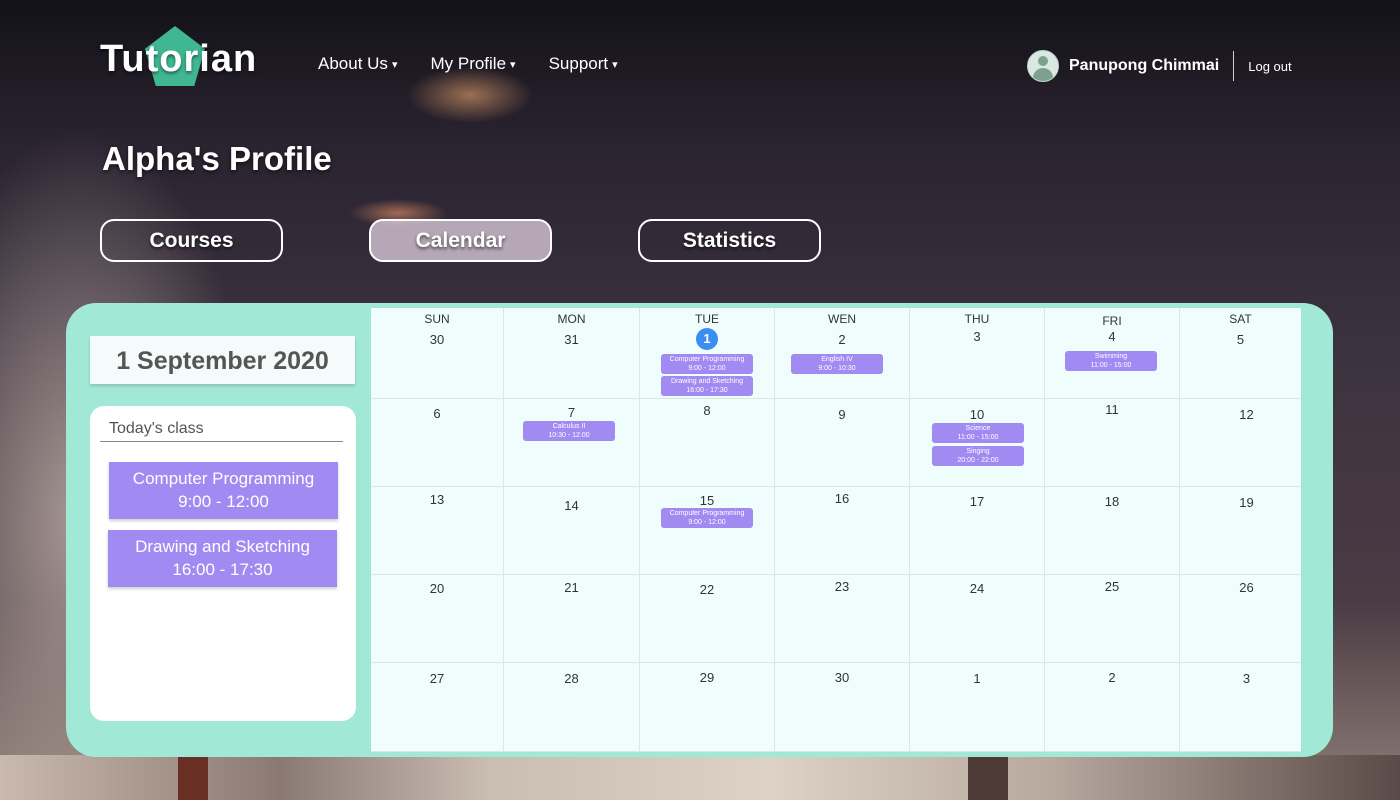  What do you see at coordinates (842, 619) in the screenshot?
I see `calendar-day: 23` at bounding box center [842, 619].